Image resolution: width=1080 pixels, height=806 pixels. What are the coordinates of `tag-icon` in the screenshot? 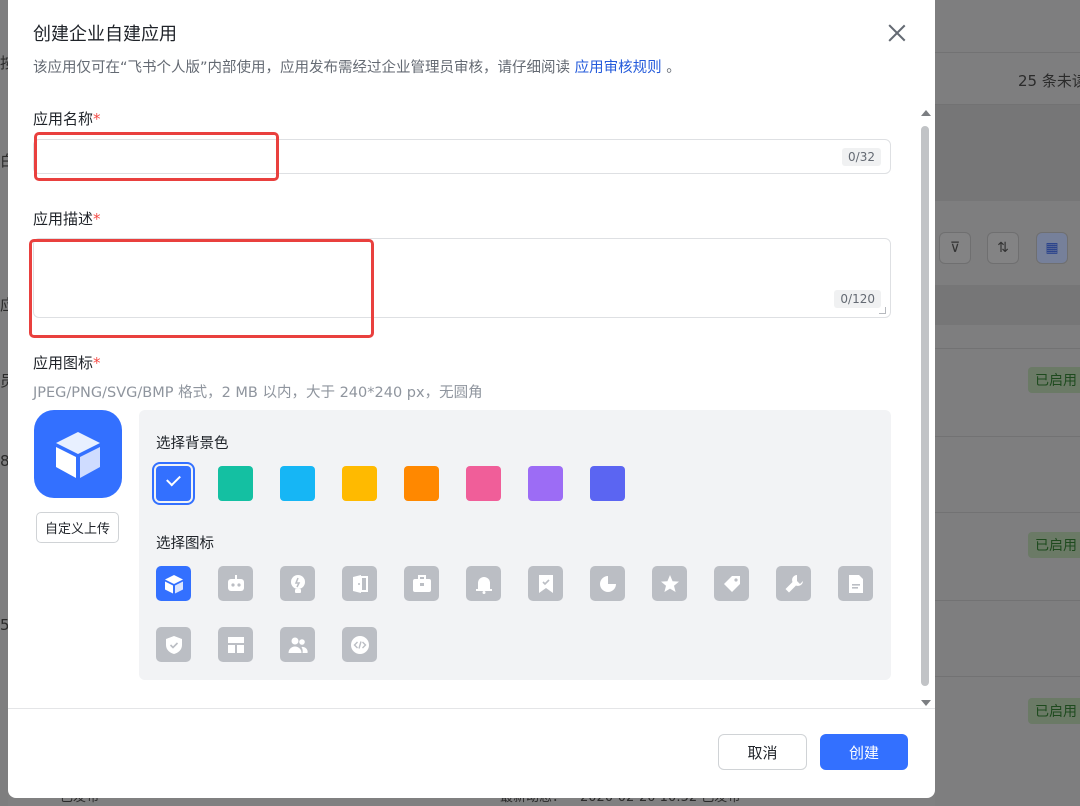 It's located at (731, 583).